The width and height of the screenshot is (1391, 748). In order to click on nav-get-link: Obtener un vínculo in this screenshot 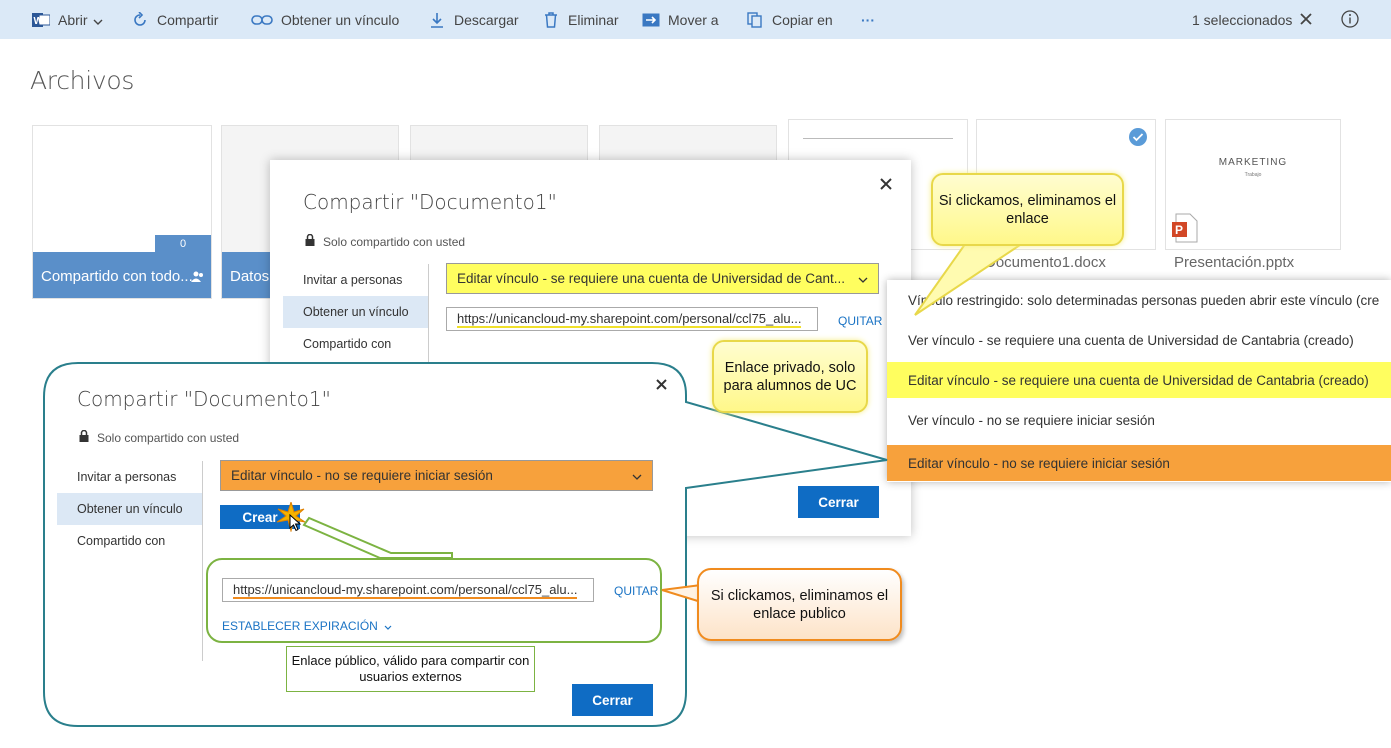, I will do `click(129, 509)`.